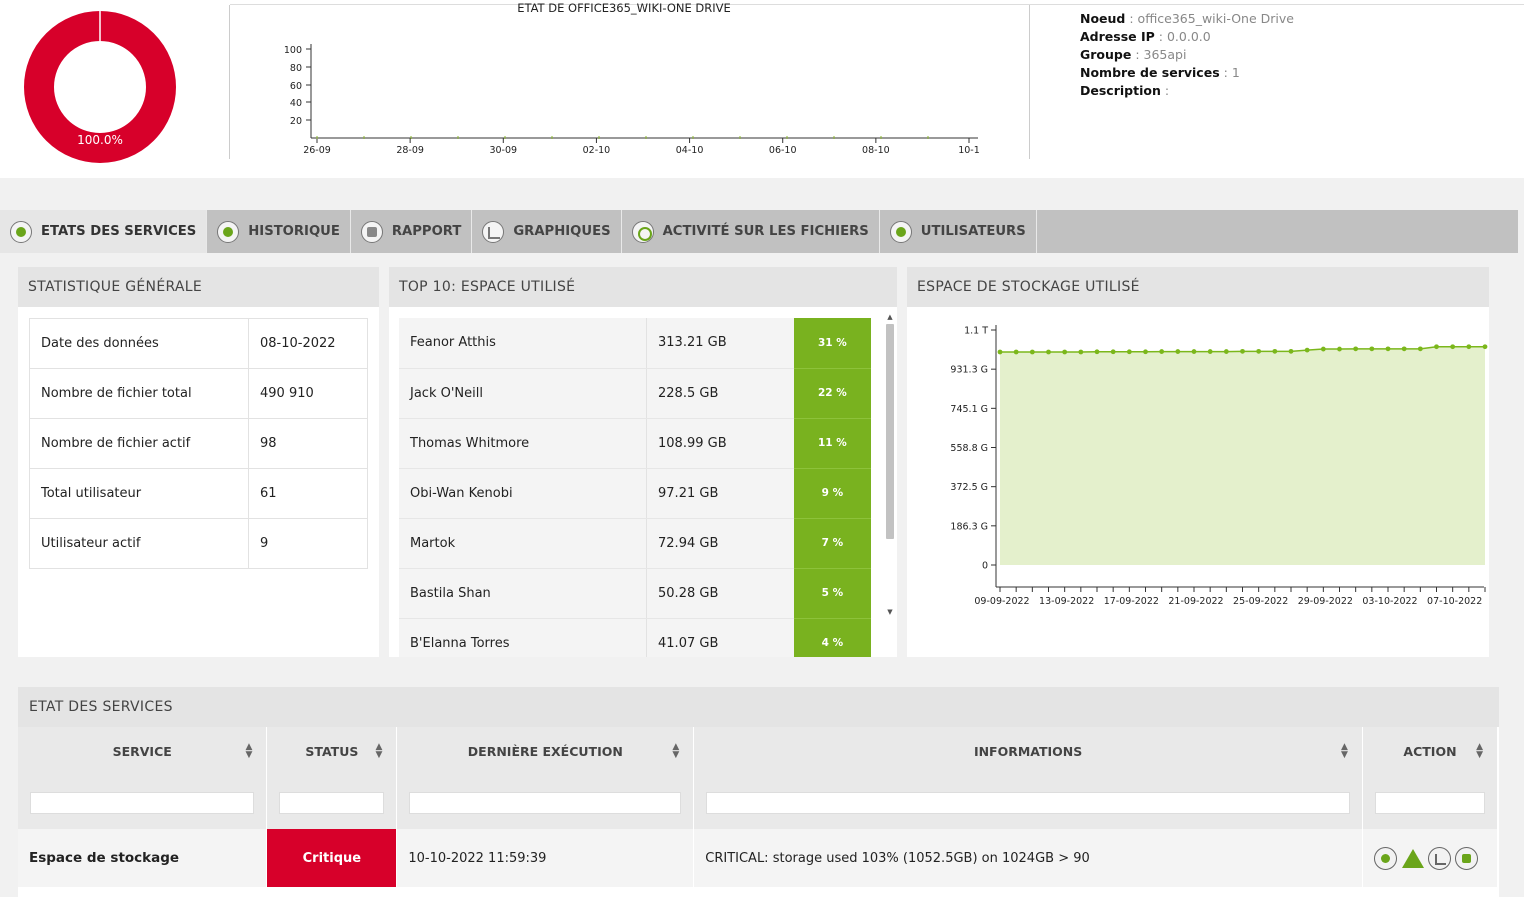  I want to click on stat-label: Nombre de fichier total, so click(139, 393).